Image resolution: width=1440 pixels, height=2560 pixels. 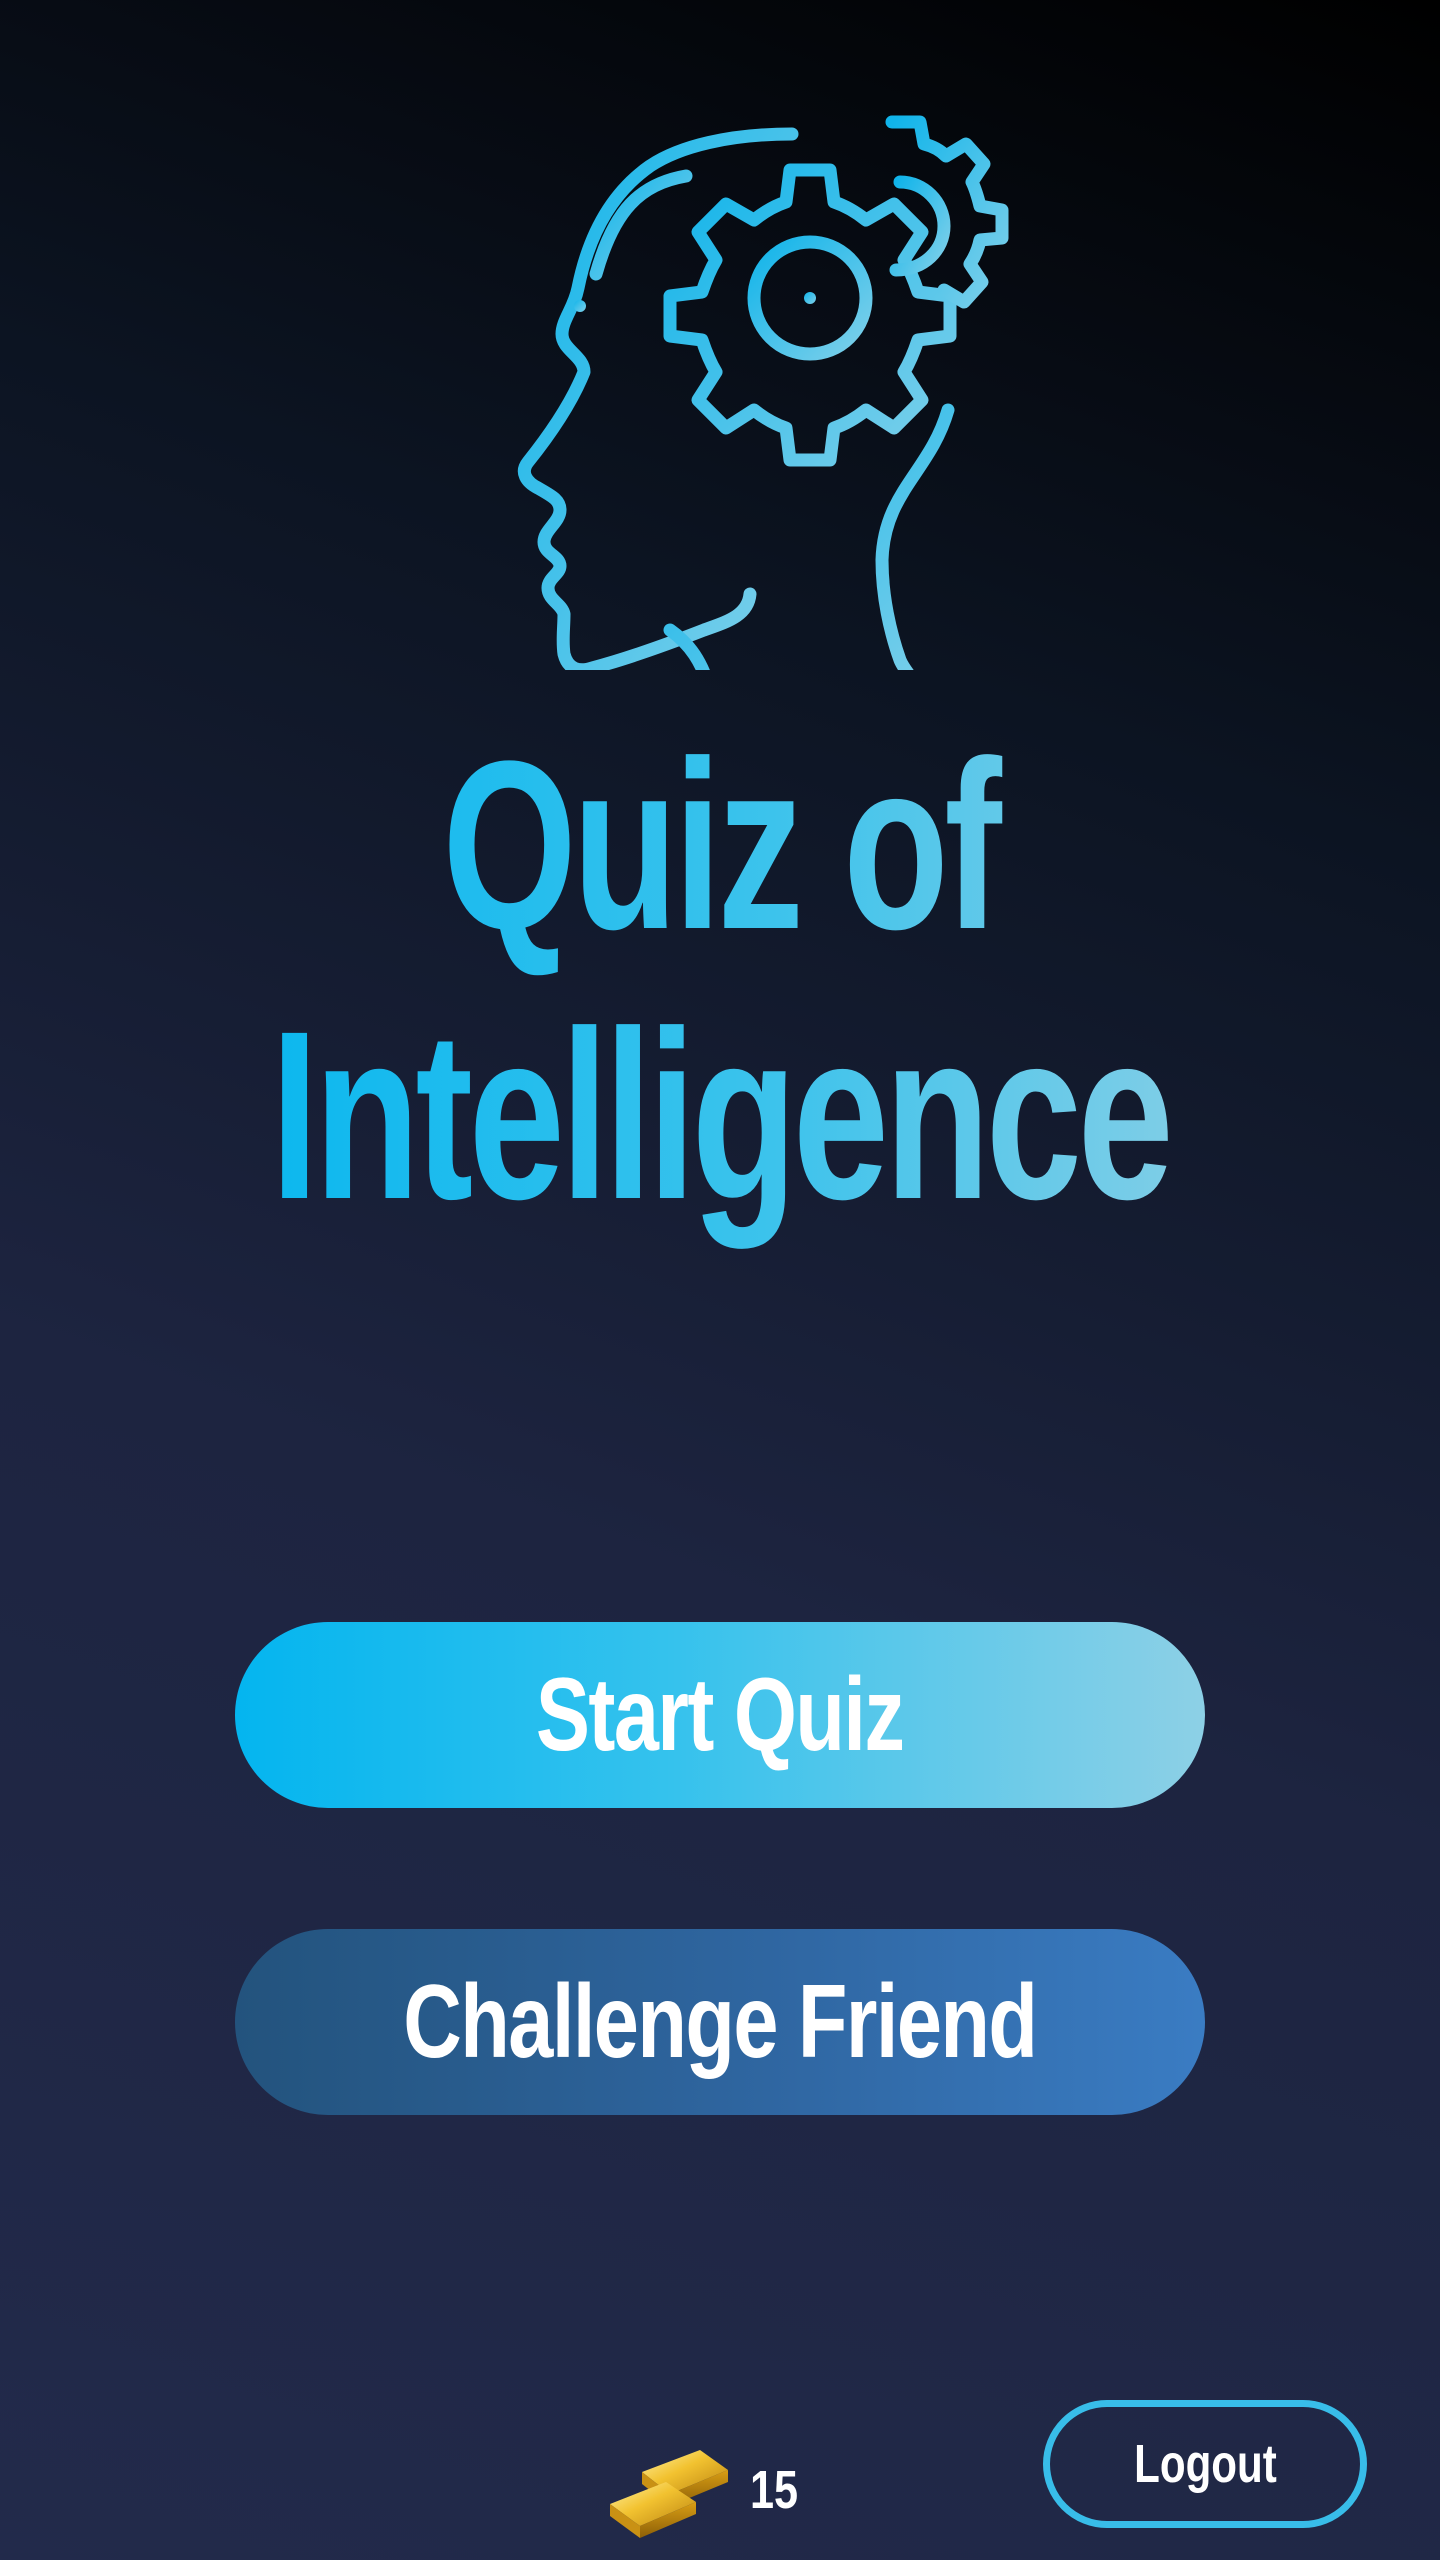 What do you see at coordinates (774, 2490) in the screenshot?
I see `coin-count: 15` at bounding box center [774, 2490].